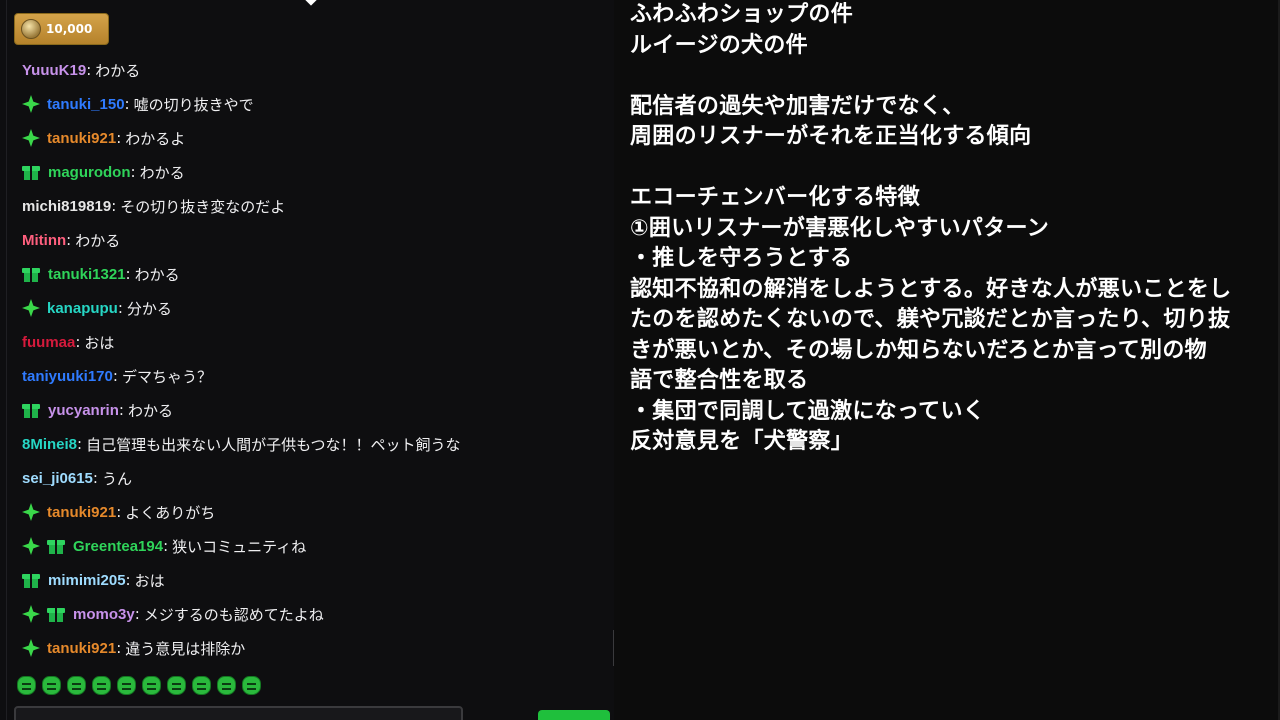  Describe the element at coordinates (6, 360) in the screenshot. I see `chat-edge-line` at that location.